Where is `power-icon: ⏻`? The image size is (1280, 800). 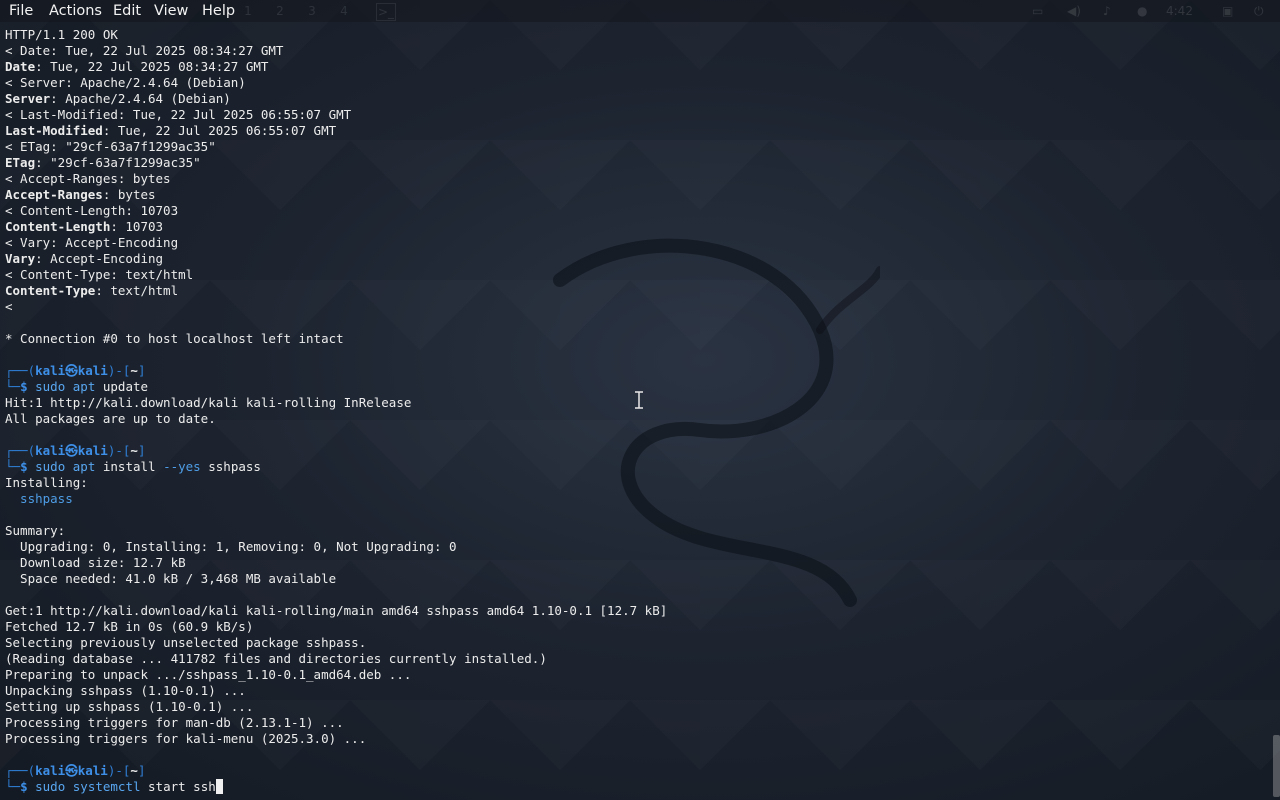
power-icon: ⏻ is located at coordinates (1259, 11).